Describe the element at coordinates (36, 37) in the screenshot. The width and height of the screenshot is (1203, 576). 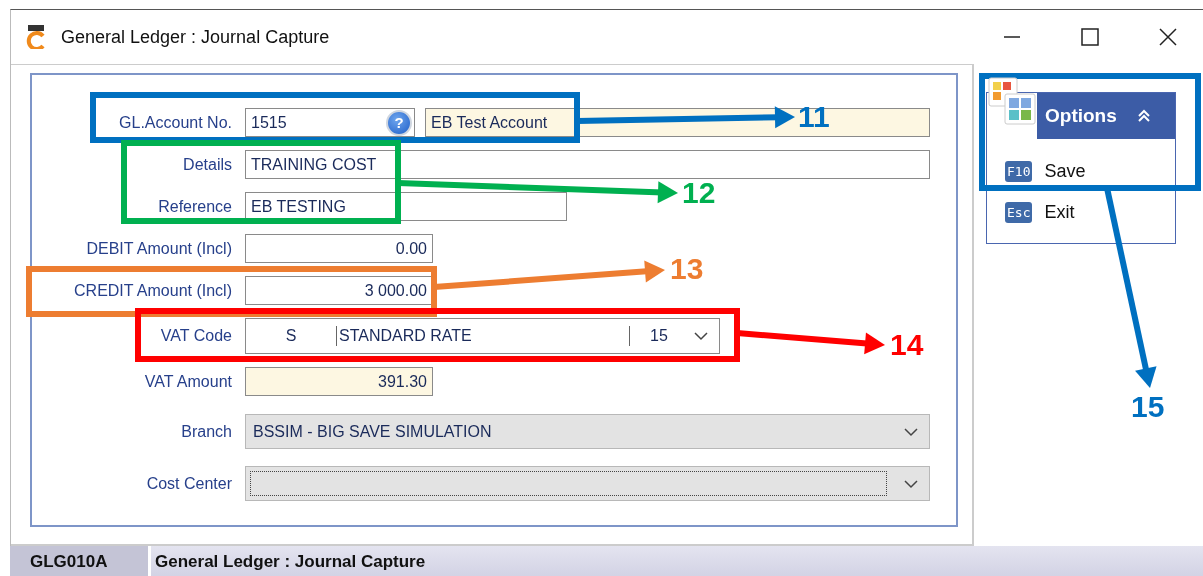
I see `app-logo-icon` at that location.